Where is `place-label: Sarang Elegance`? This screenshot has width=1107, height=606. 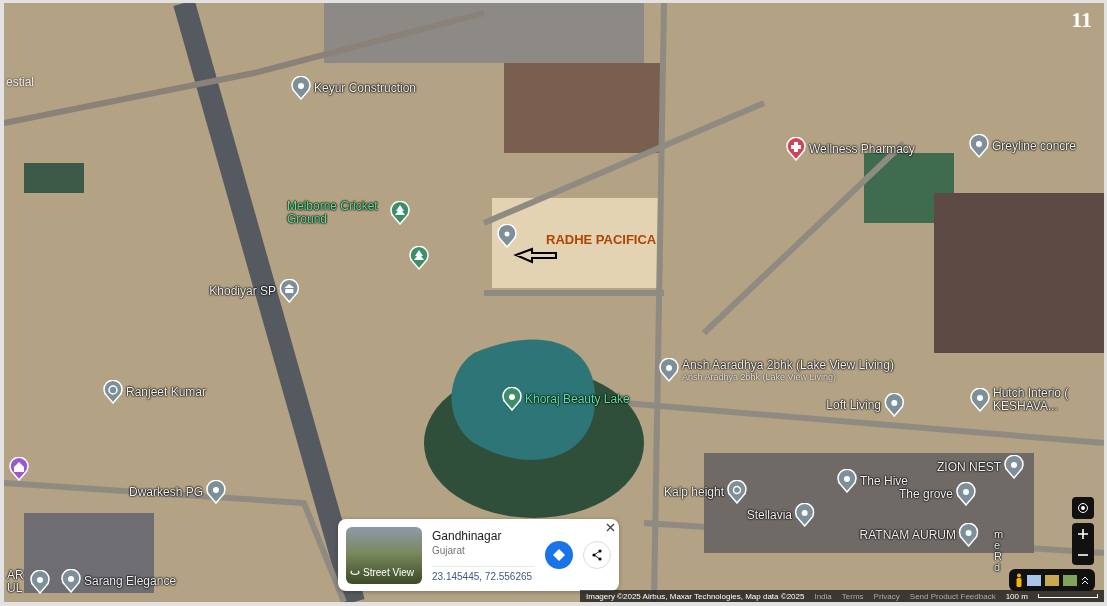 place-label: Sarang Elegance is located at coordinates (130, 581).